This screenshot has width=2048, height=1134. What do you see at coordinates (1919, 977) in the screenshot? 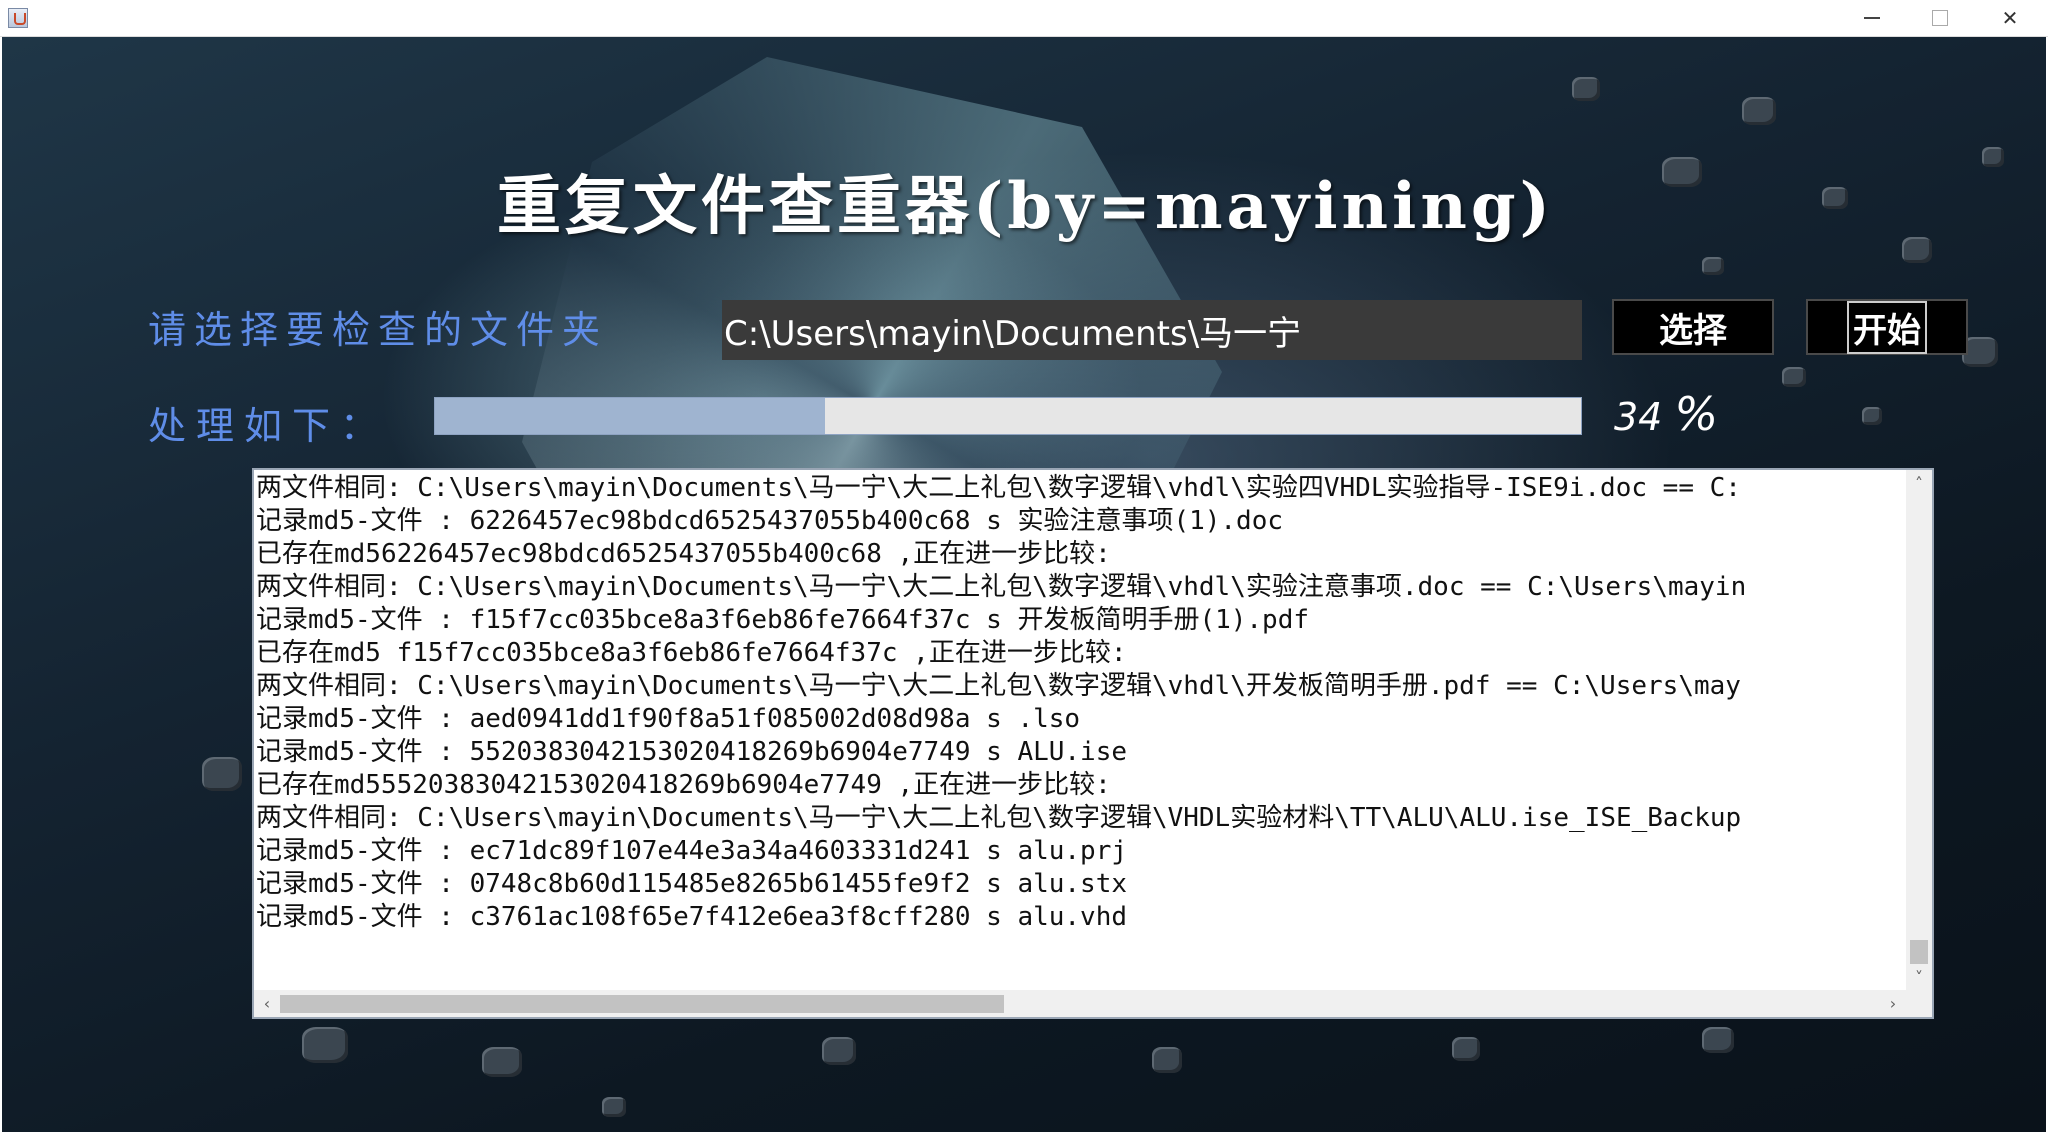
I see `scroll-down-icon: ˅` at bounding box center [1919, 977].